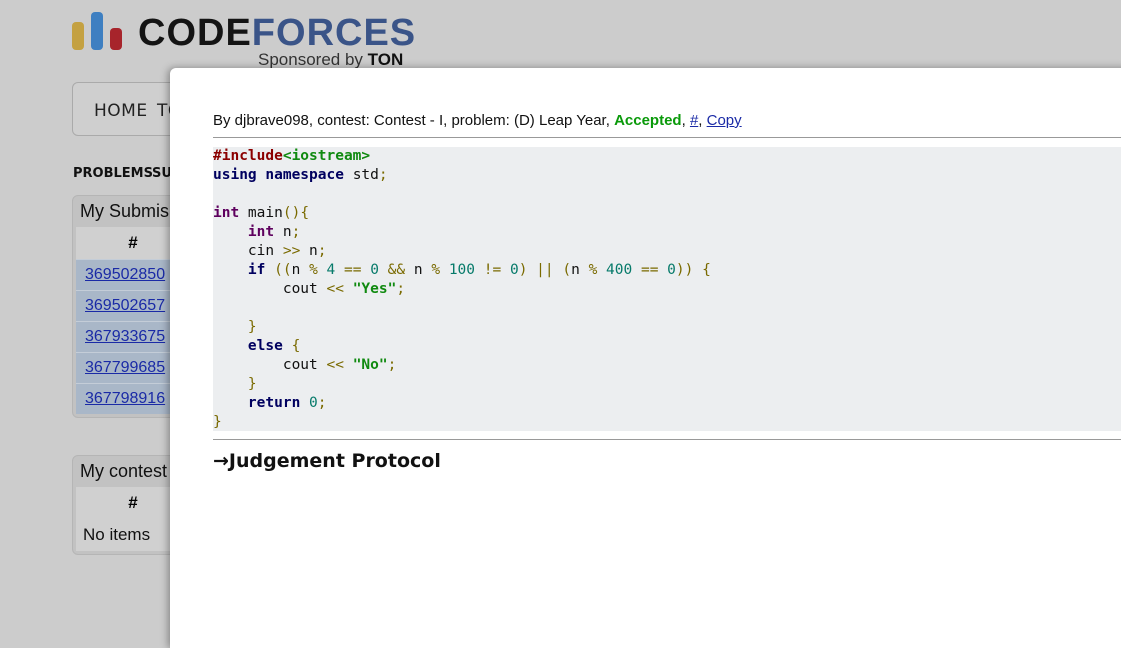  What do you see at coordinates (296, 213) in the screenshot?
I see `code-token: (){` at bounding box center [296, 213].